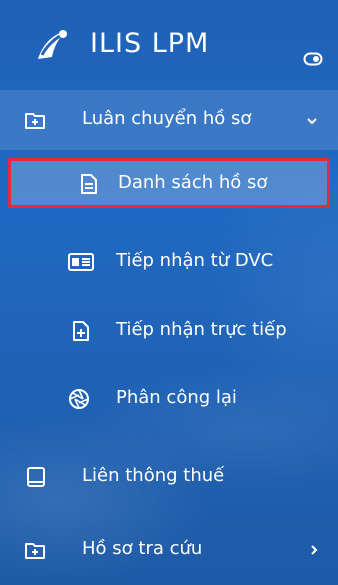 The height and width of the screenshot is (585, 338). I want to click on menu-item-tiep-nhan-tu-dvc: Tiếp nhận từ DVC, so click(169, 262).